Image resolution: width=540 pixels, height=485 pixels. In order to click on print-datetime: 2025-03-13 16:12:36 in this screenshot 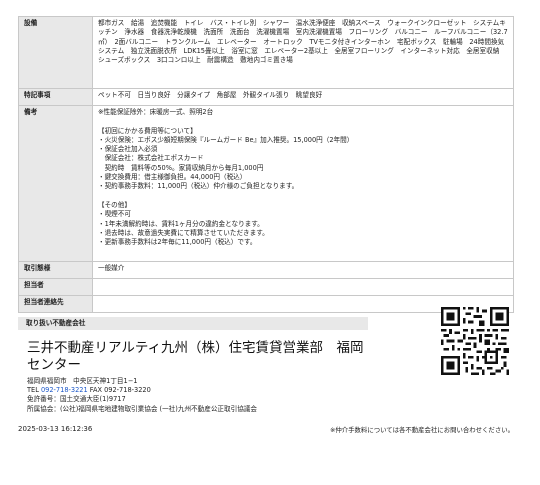, I will do `click(55, 429)`.